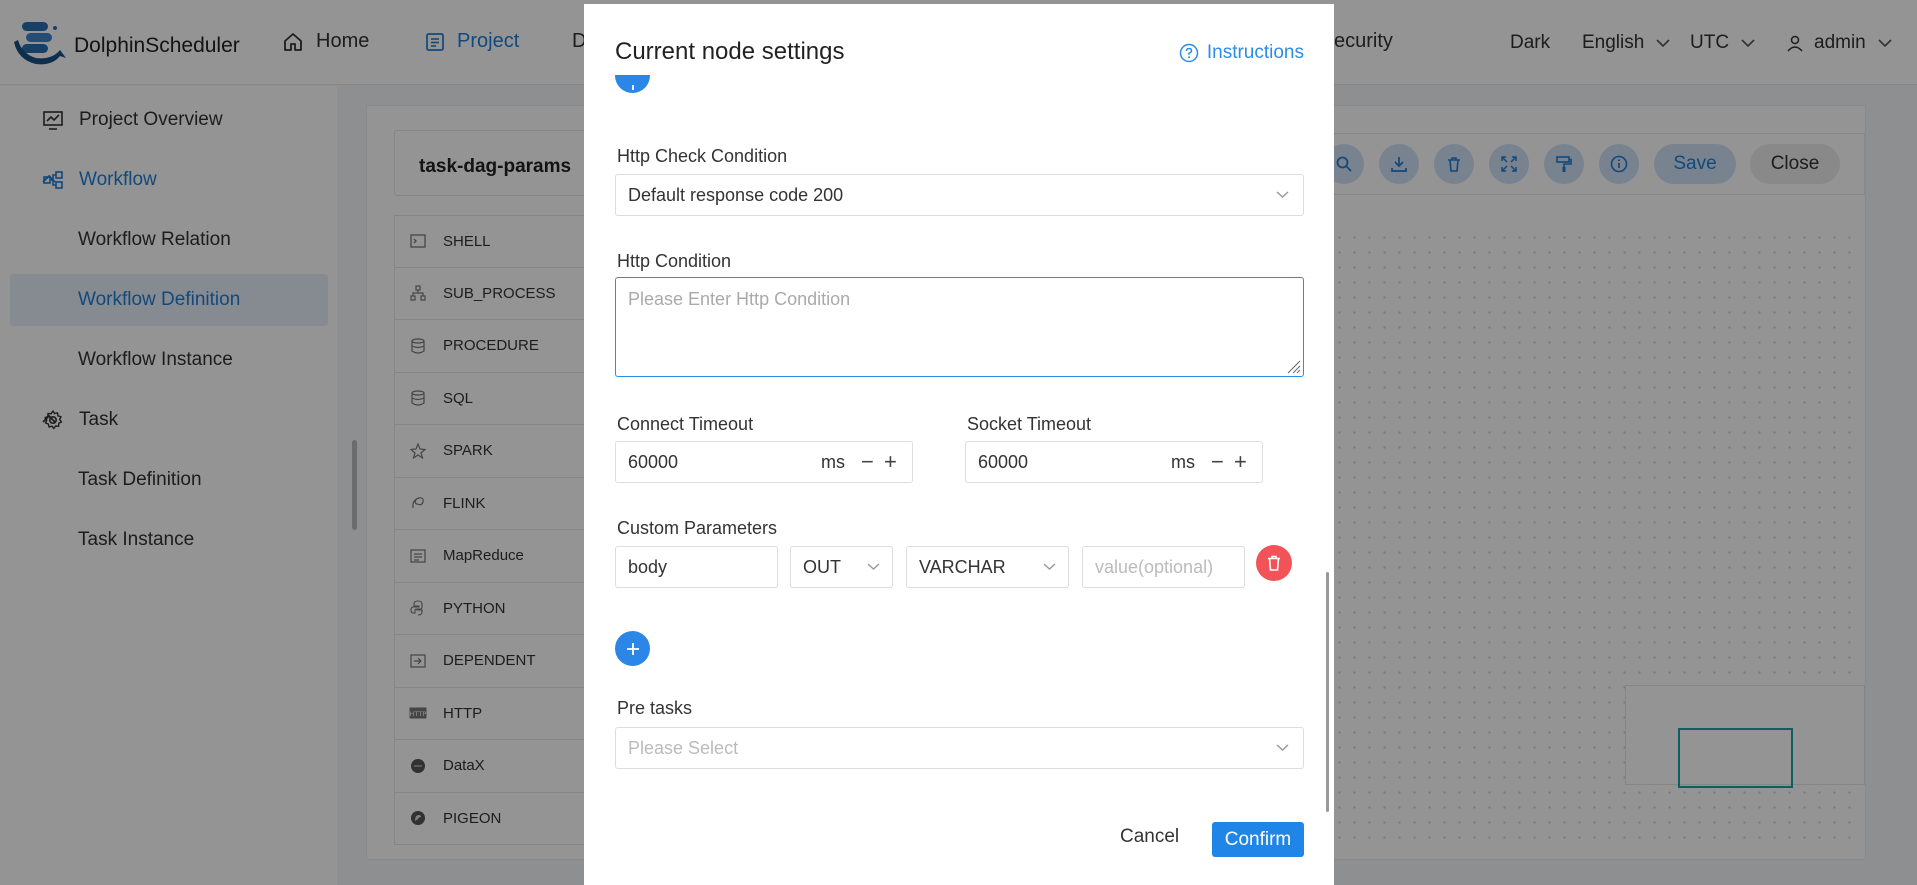  I want to click on connect-timeout-value: 60000, so click(653, 462).